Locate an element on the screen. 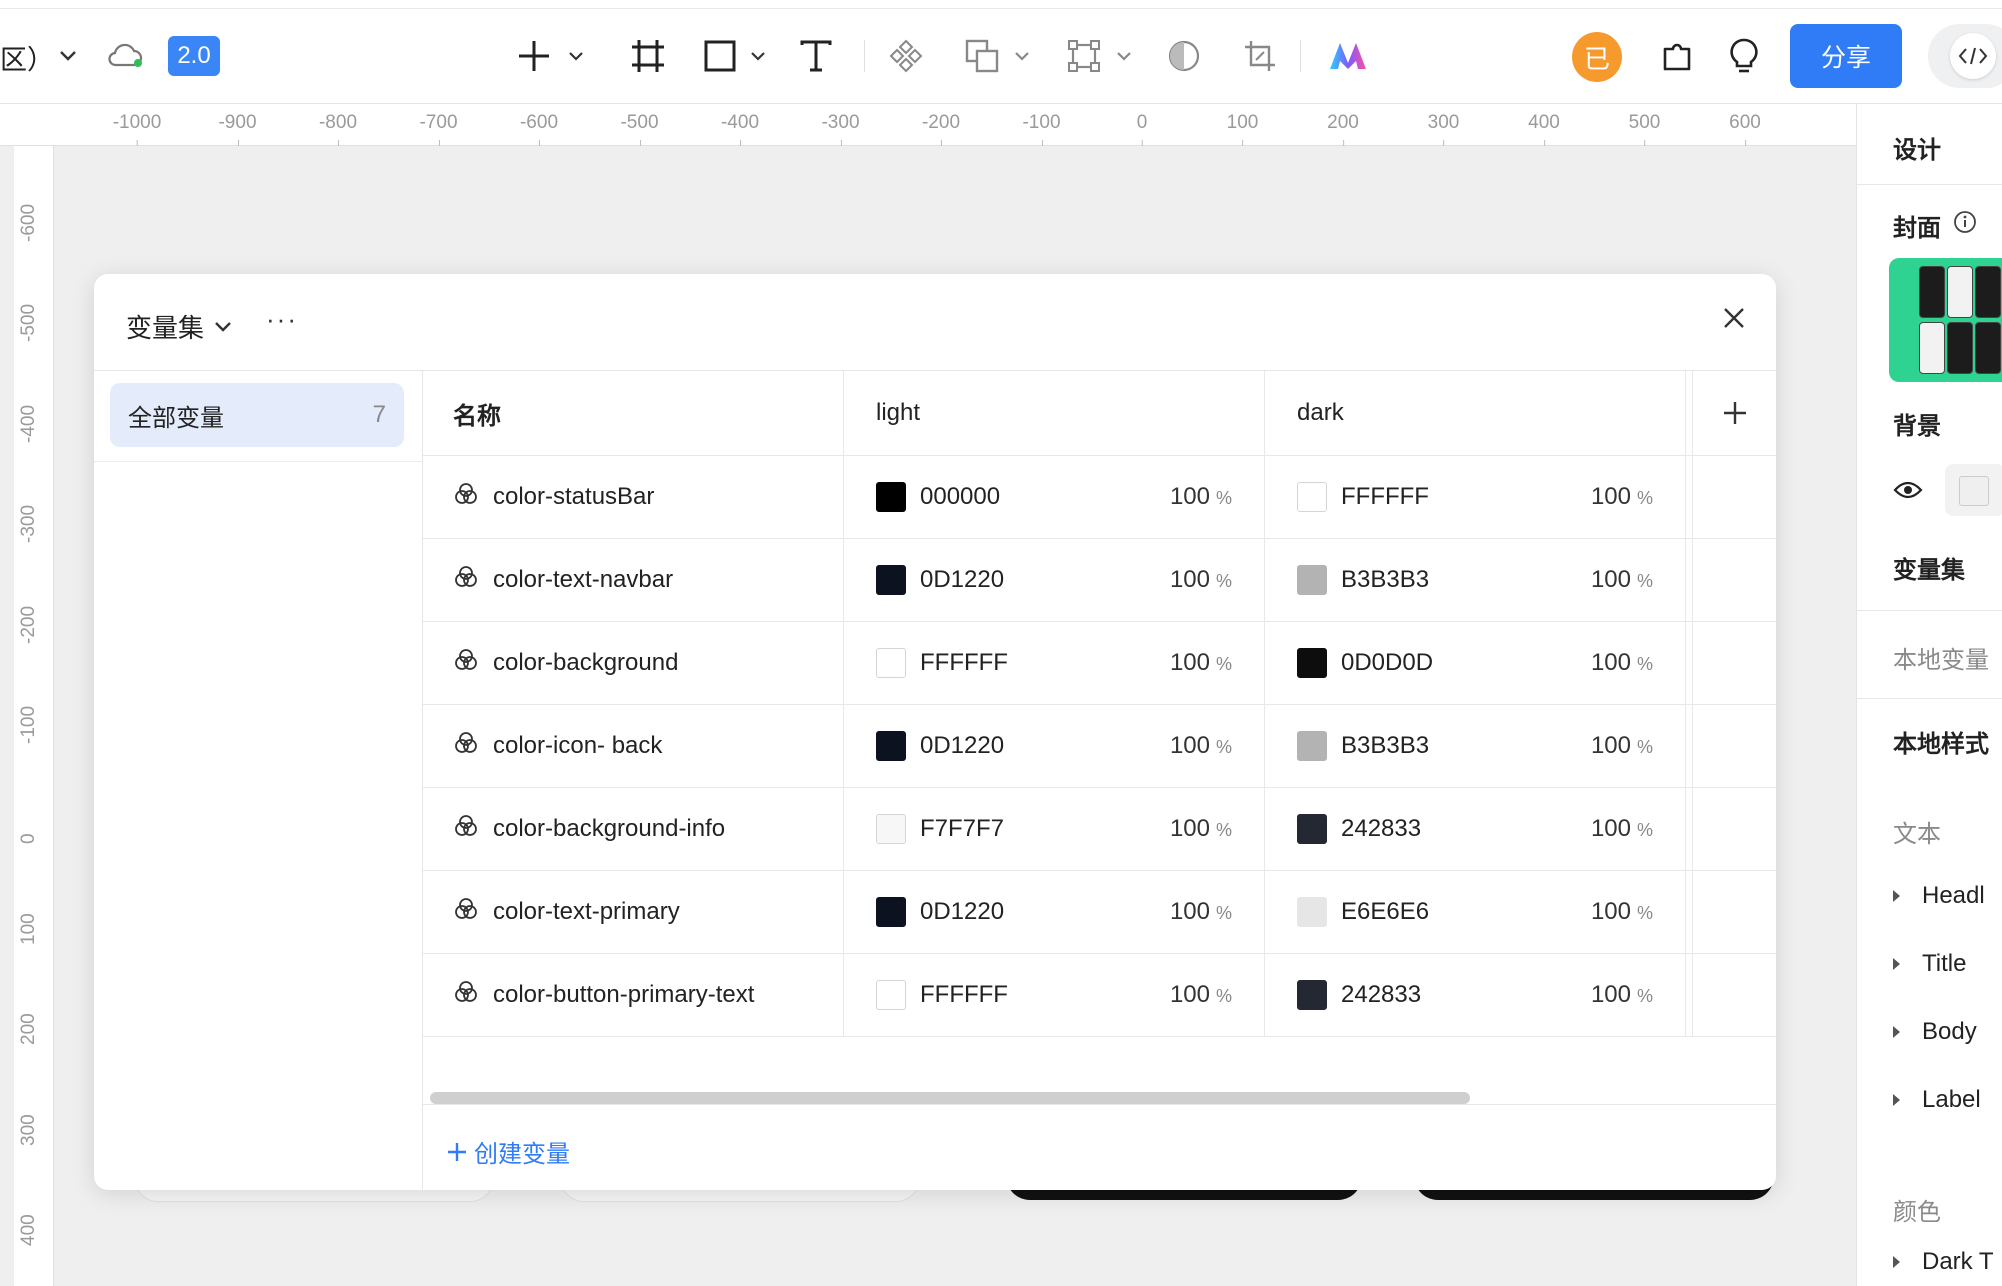  variable-set-selector: 变量集 is located at coordinates (179, 326).